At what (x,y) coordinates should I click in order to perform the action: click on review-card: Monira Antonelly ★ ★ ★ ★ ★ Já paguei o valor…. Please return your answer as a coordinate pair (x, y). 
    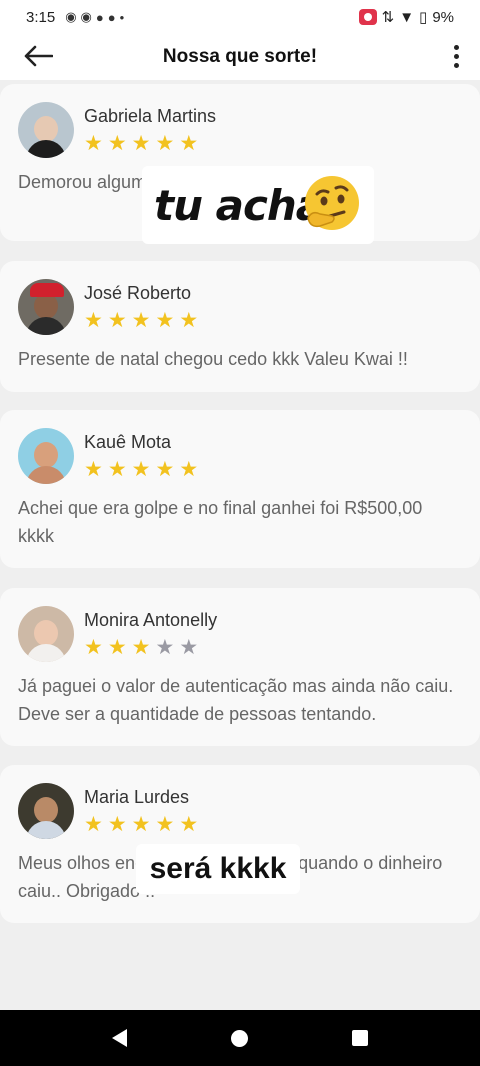
    Looking at the image, I should click on (240, 667).